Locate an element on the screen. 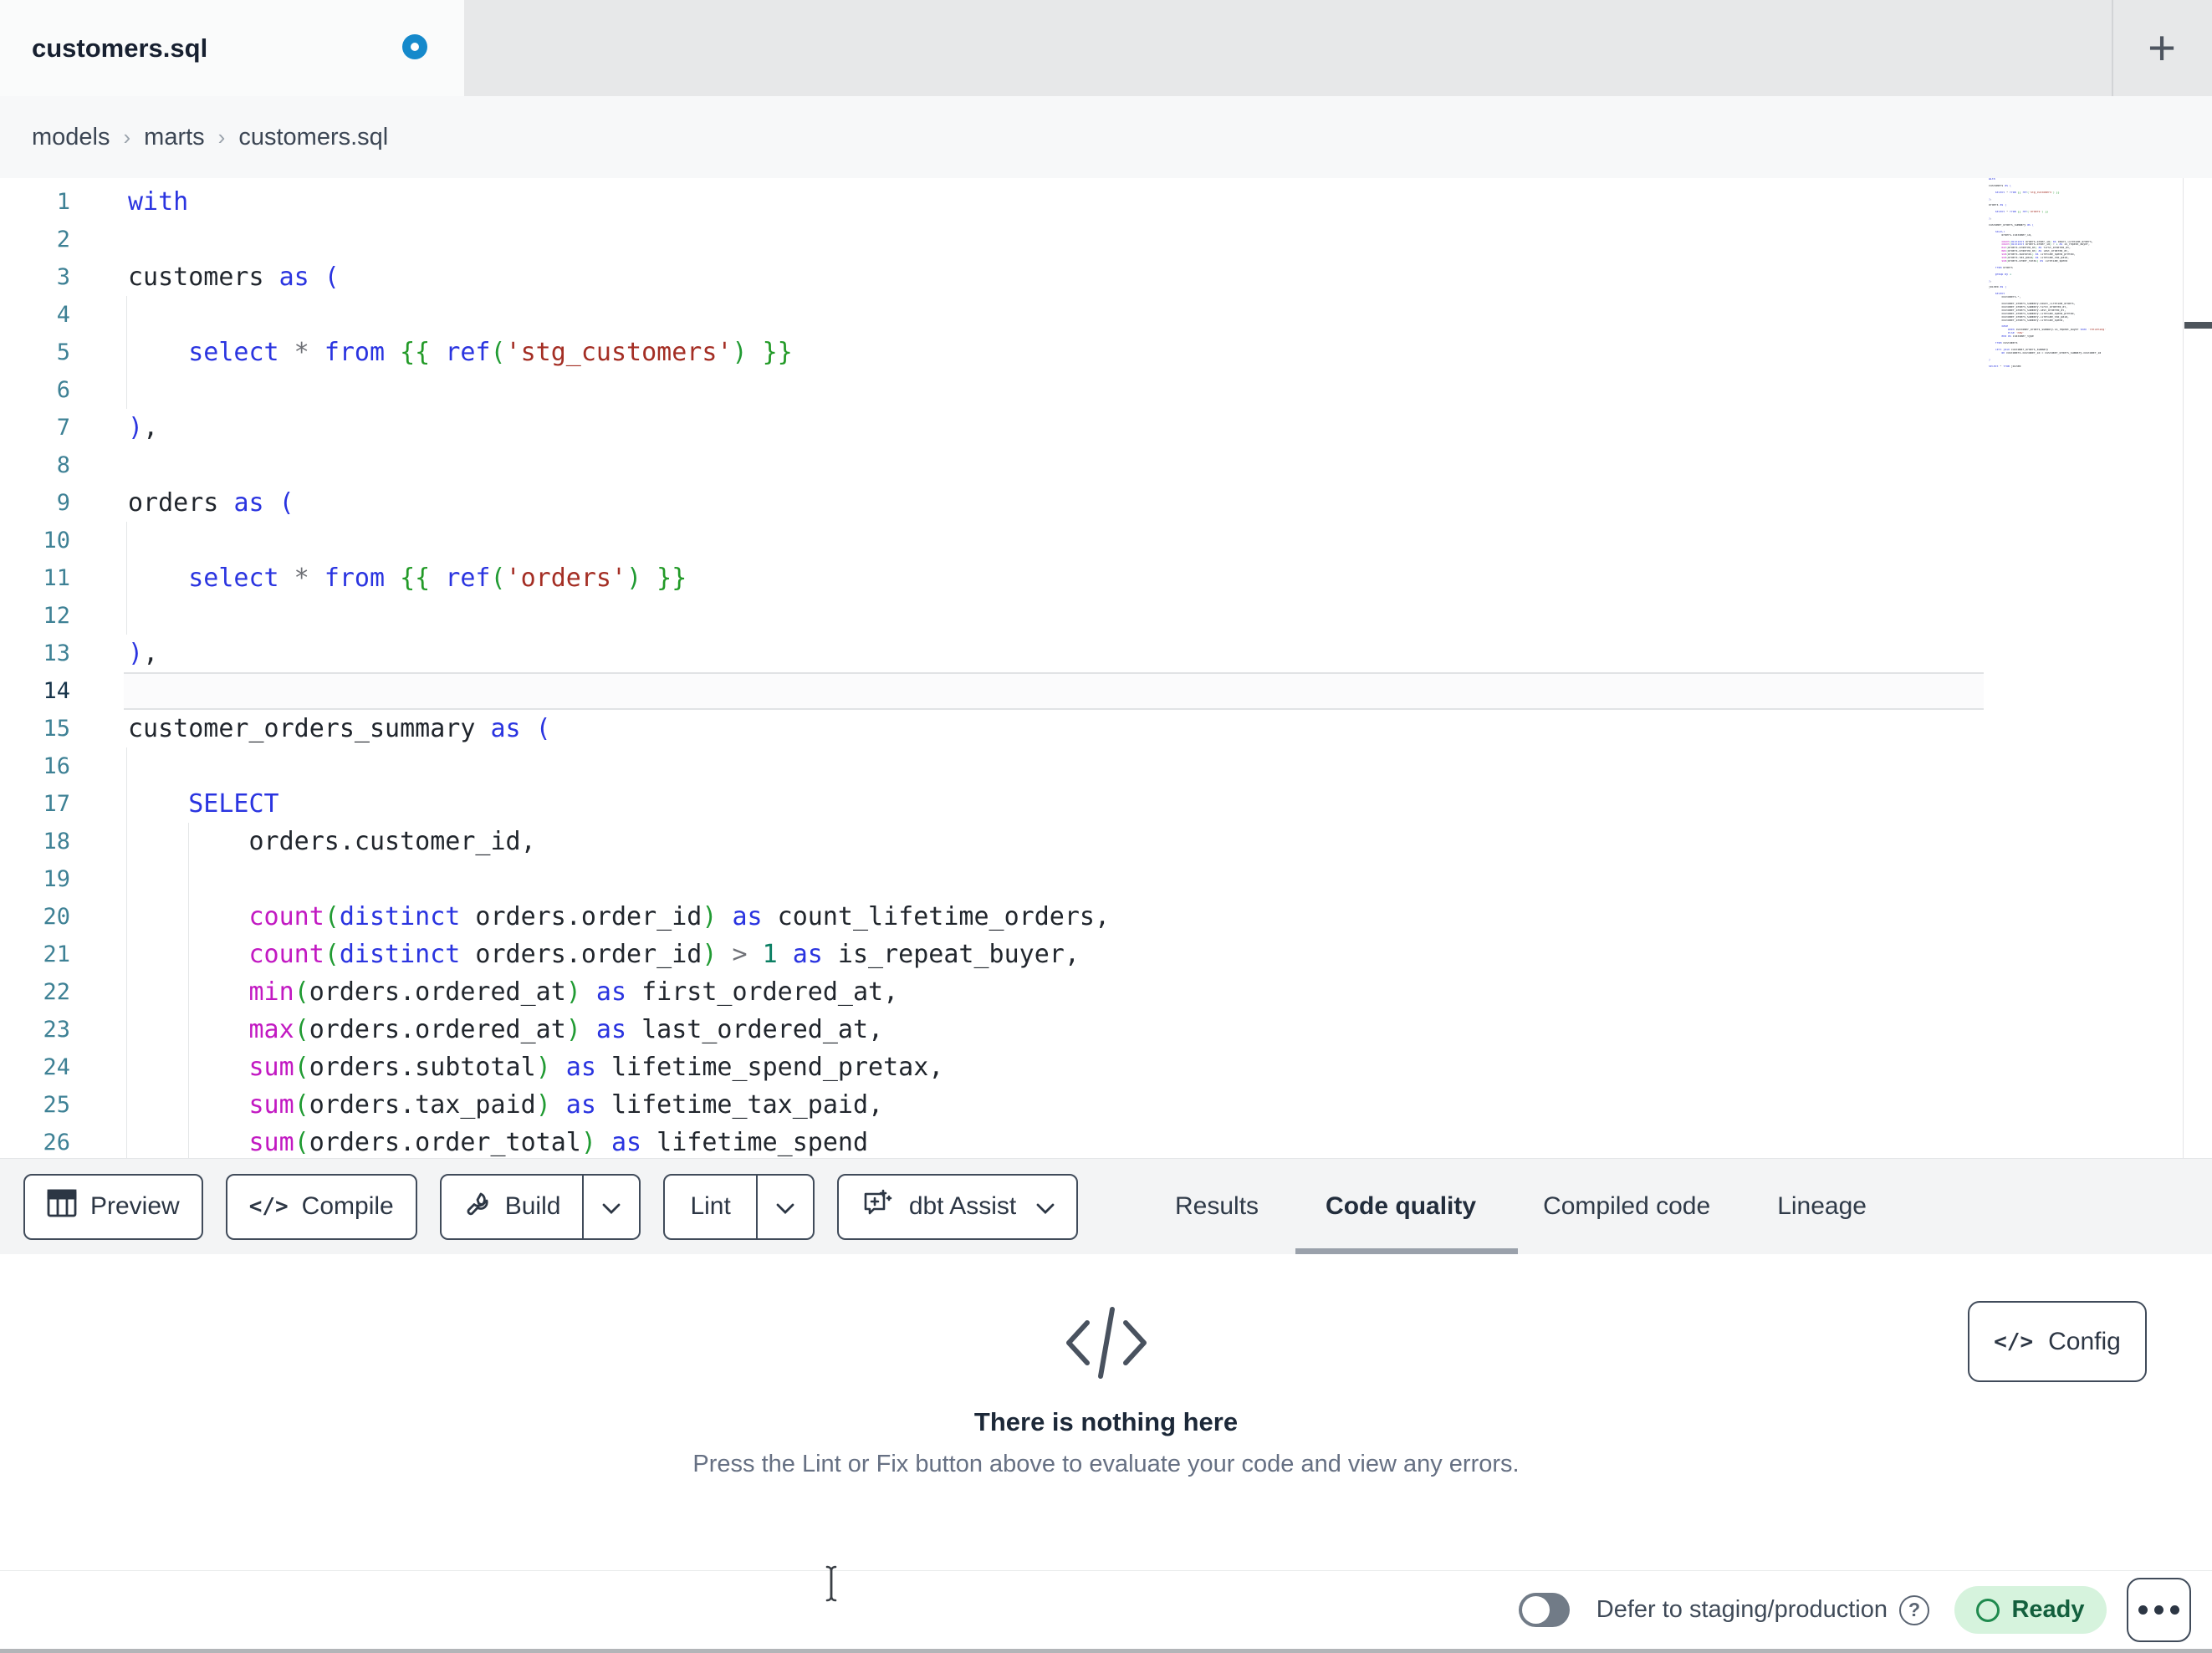  result-tabs: Results Code quality Compiled code Lineage is located at coordinates (1521, 1206).